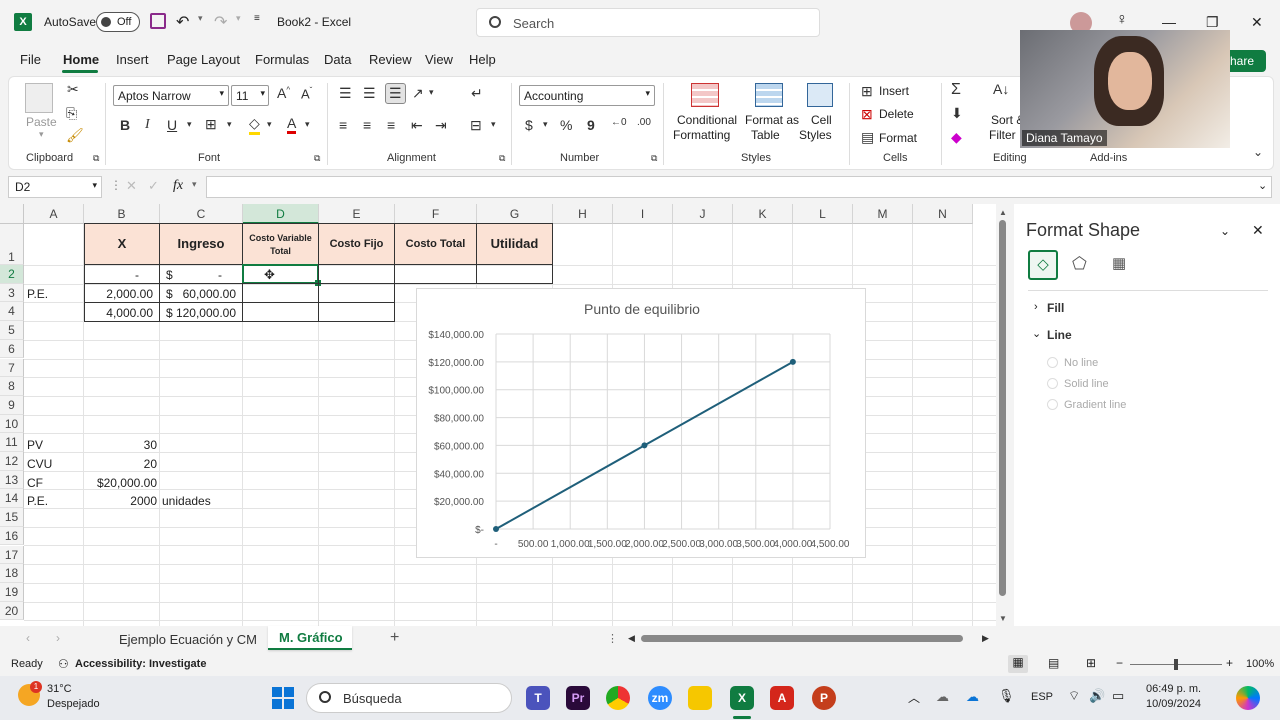  Describe the element at coordinates (120, 483) in the screenshot. I see `cell-b13: $20,000.00` at that location.